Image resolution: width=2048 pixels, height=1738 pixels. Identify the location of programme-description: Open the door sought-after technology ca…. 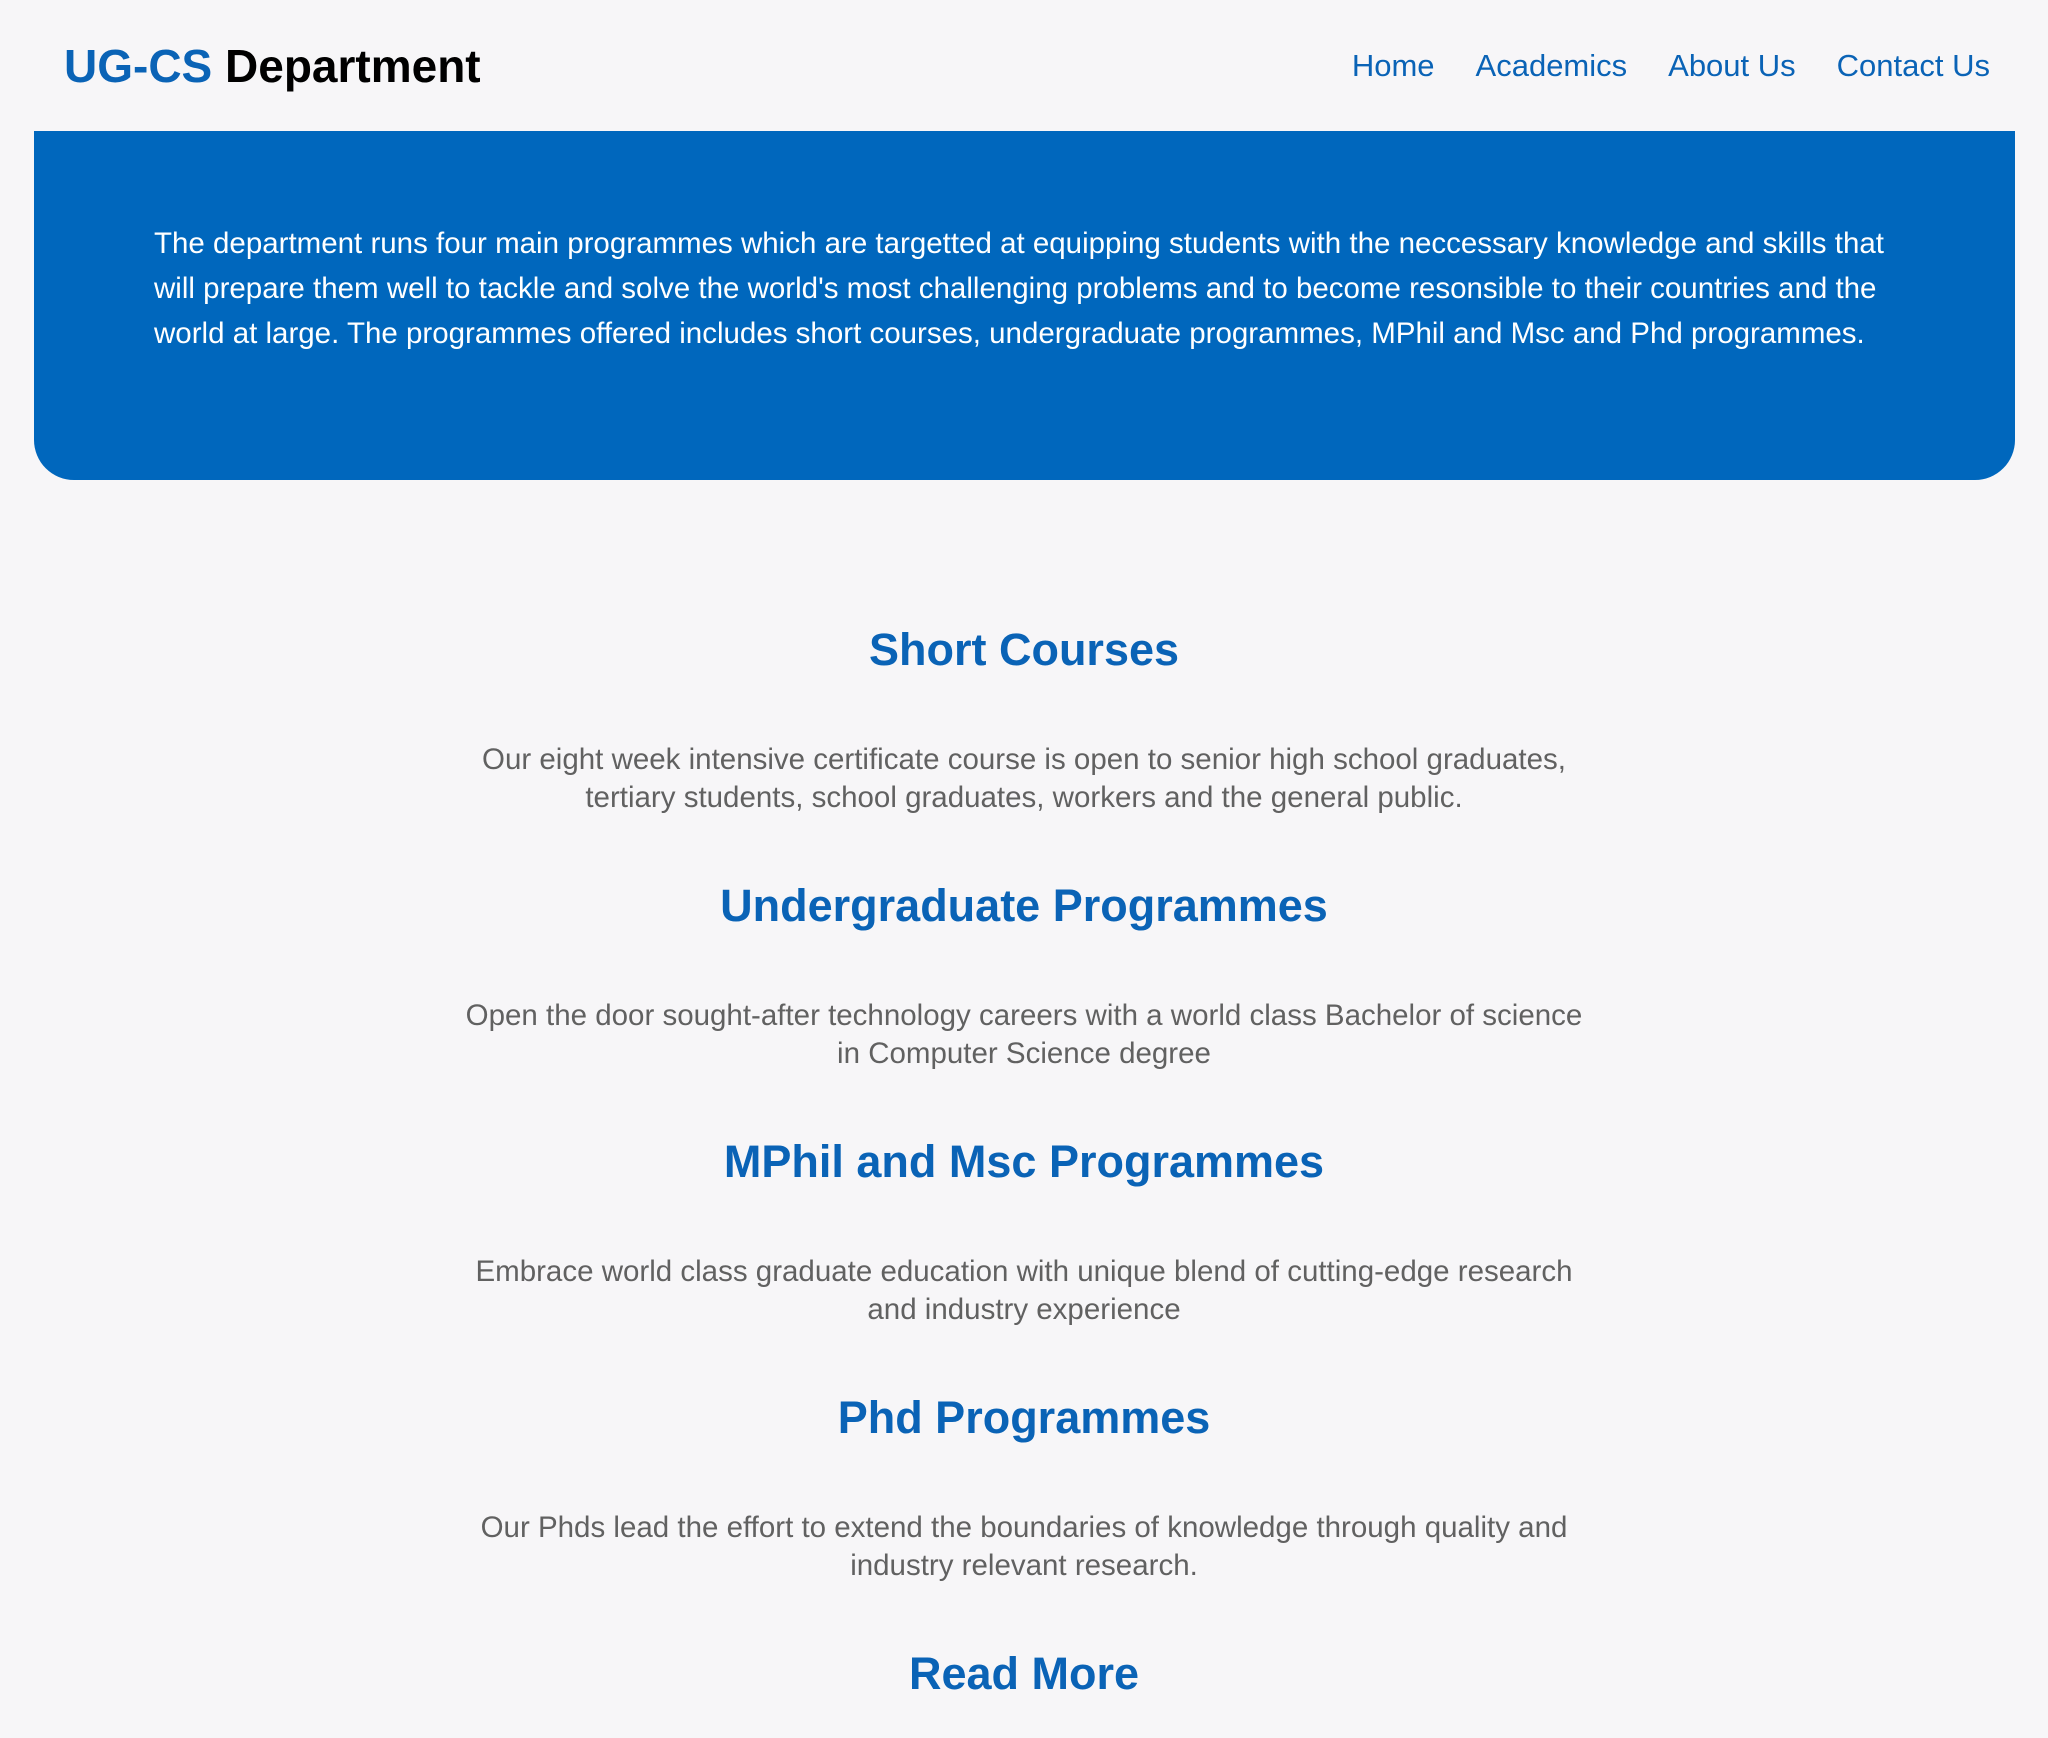
(1024, 1034).